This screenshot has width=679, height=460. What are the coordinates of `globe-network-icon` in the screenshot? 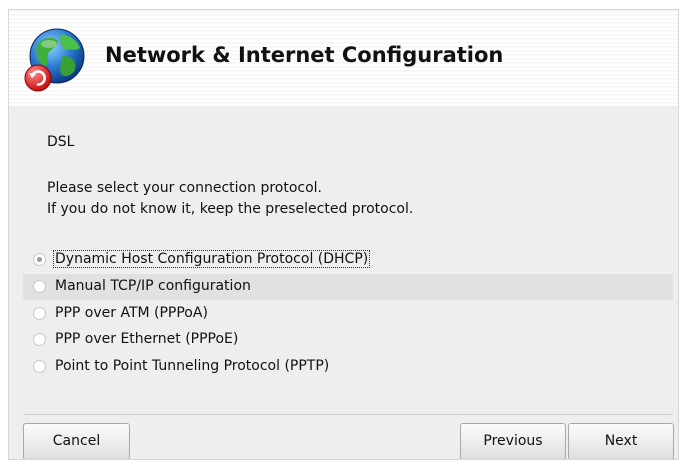 It's located at (54, 60).